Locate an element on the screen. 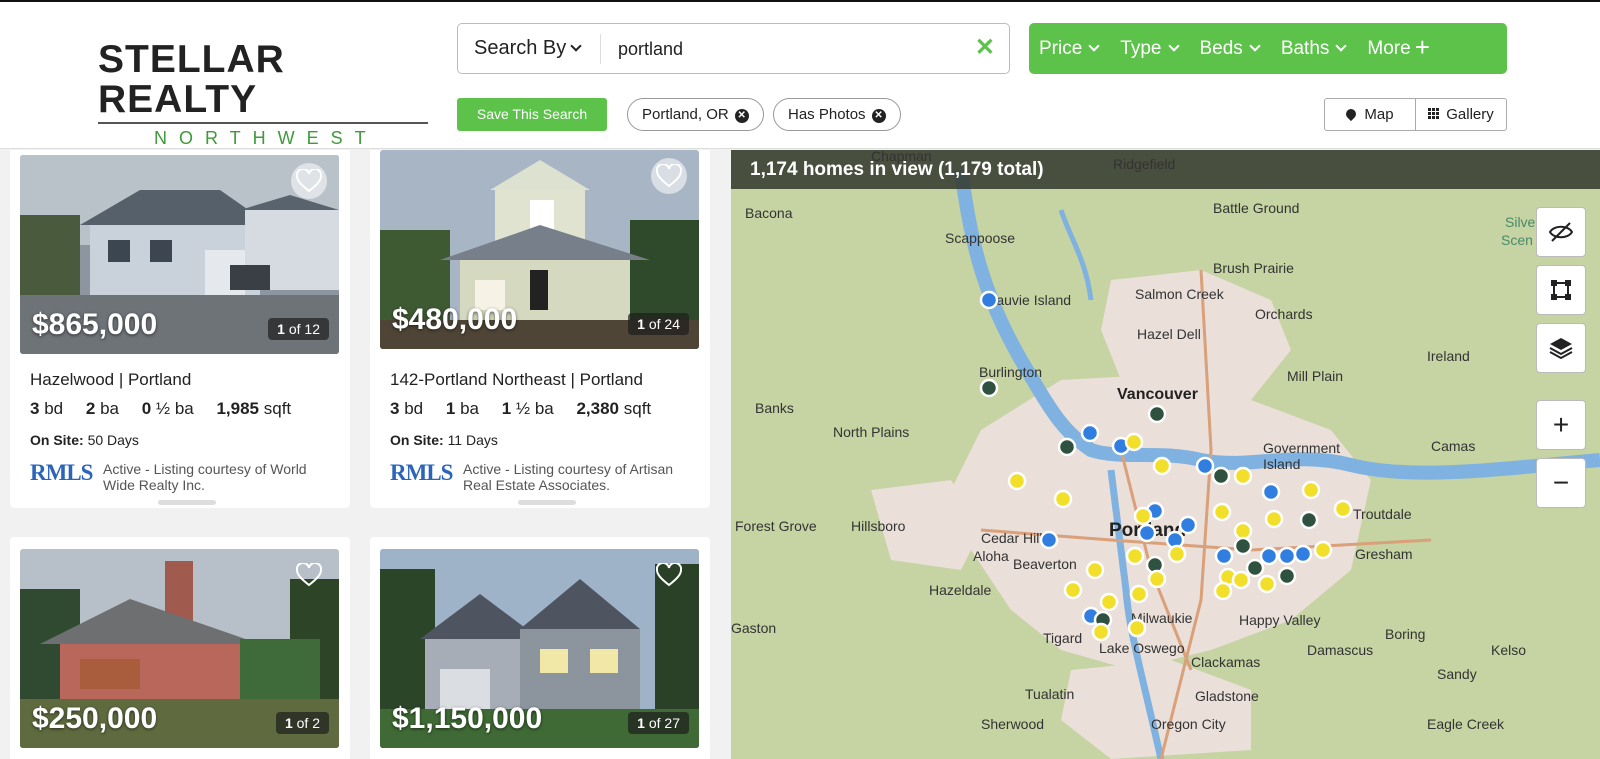 The width and height of the screenshot is (1600, 759). filter-chip-has-photos: Has Photos ✕ is located at coordinates (837, 114).